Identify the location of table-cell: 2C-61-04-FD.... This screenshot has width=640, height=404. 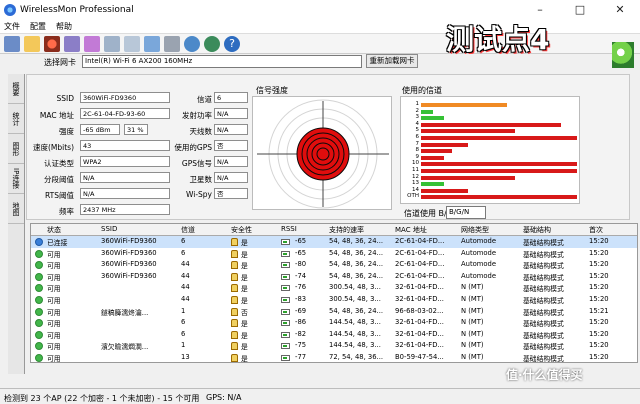
(420, 275).